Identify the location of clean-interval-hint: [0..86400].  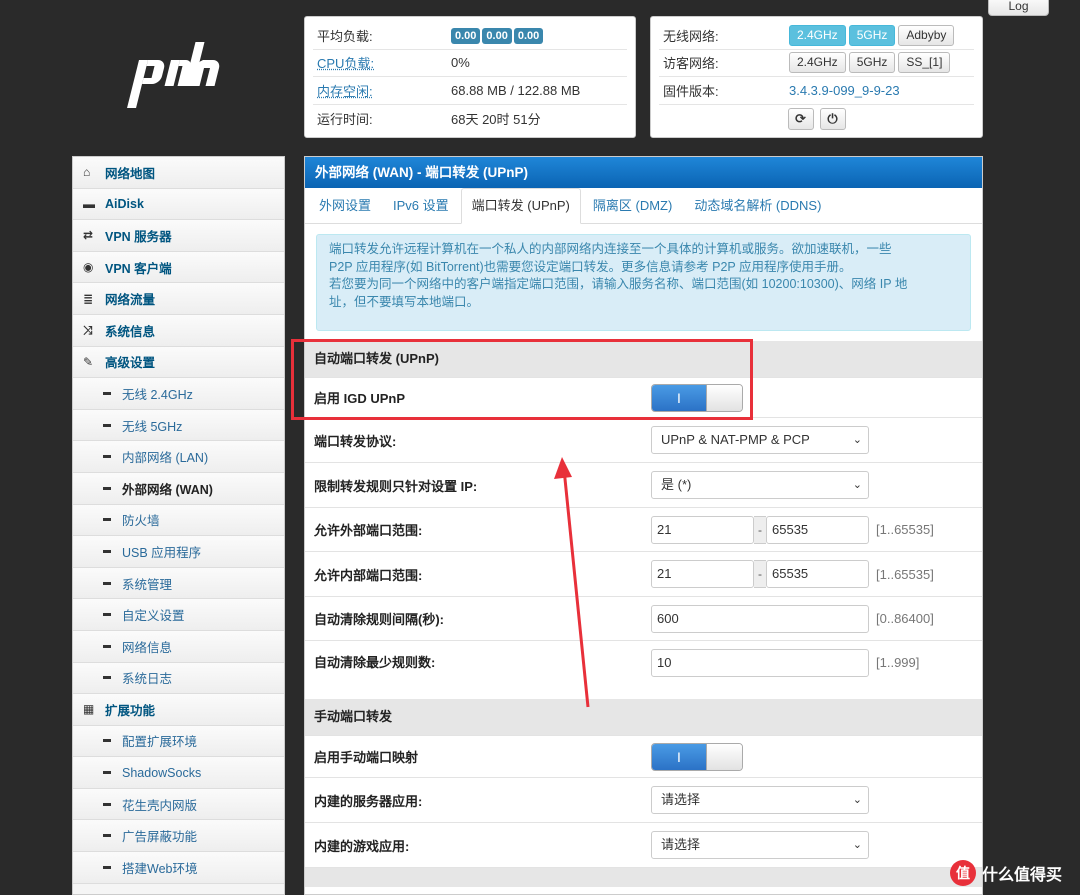
(905, 618).